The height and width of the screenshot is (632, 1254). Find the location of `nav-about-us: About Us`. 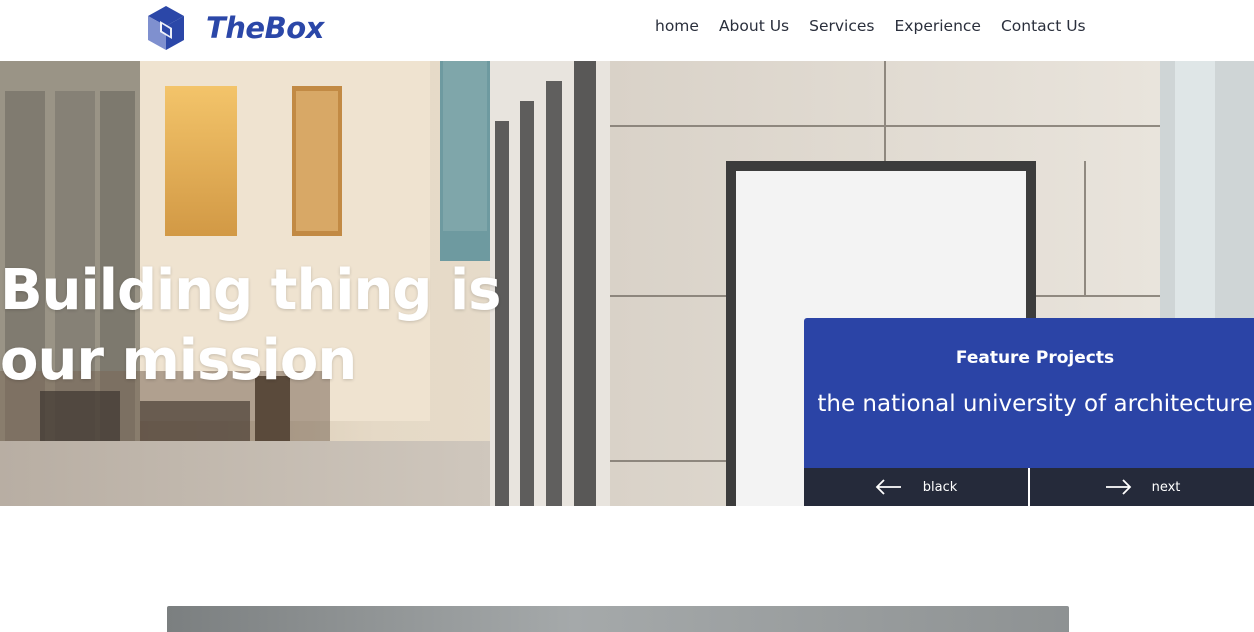

nav-about-us: About Us is located at coordinates (754, 26).